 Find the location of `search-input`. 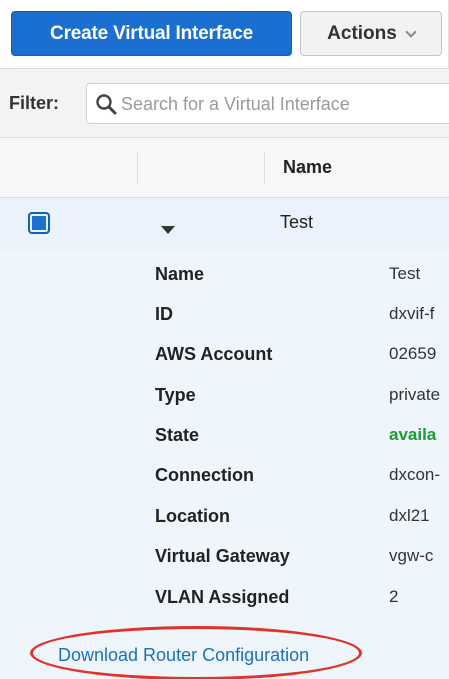

search-input is located at coordinates (285, 104).